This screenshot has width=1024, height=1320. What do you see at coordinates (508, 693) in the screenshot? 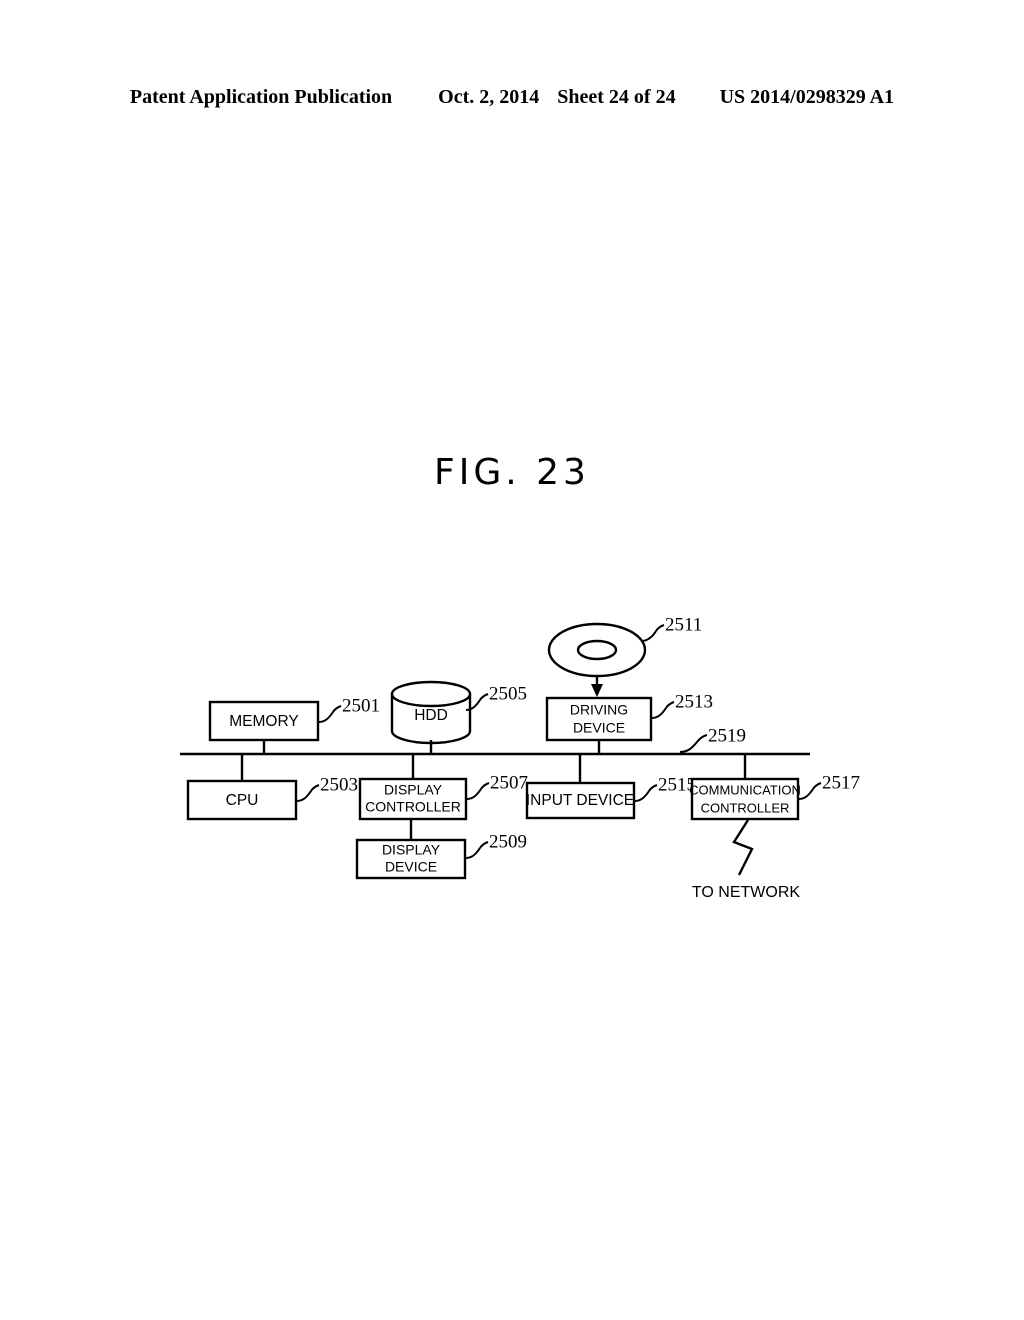
I see `hdd-ref-number: 2505` at bounding box center [508, 693].